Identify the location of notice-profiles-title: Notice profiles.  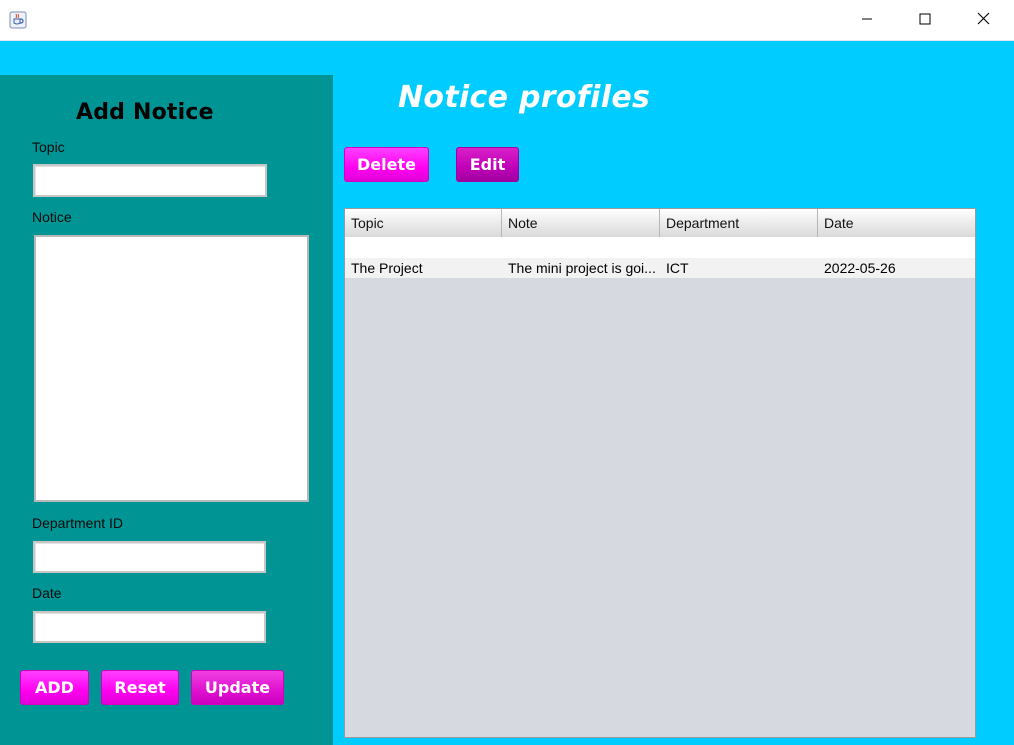
(524, 97).